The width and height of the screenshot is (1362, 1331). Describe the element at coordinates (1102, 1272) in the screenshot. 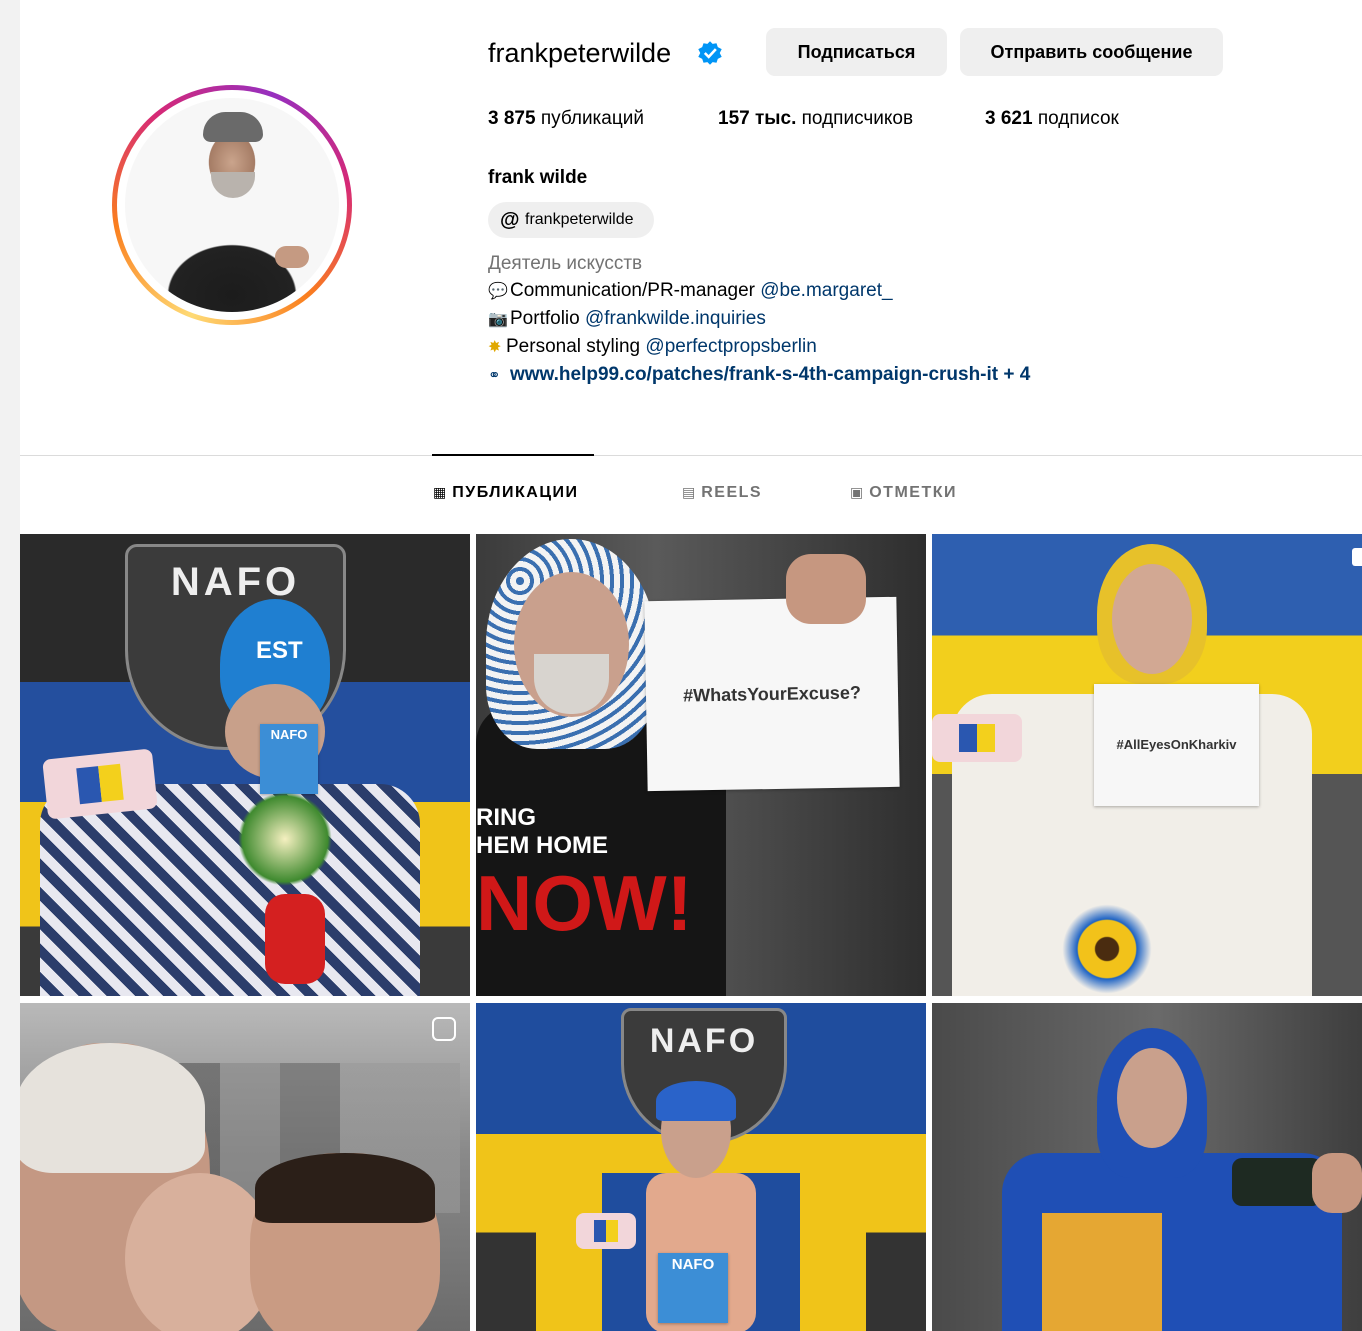

I see `yellow-sweater` at that location.